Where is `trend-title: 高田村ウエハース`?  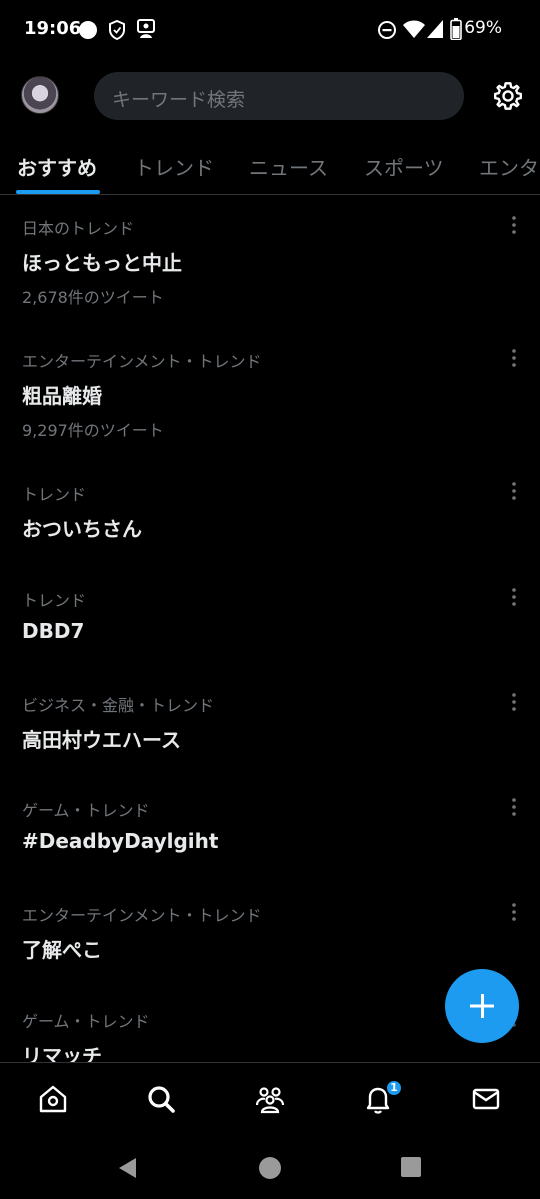
trend-title: 高田村ウエハース is located at coordinates (101, 740).